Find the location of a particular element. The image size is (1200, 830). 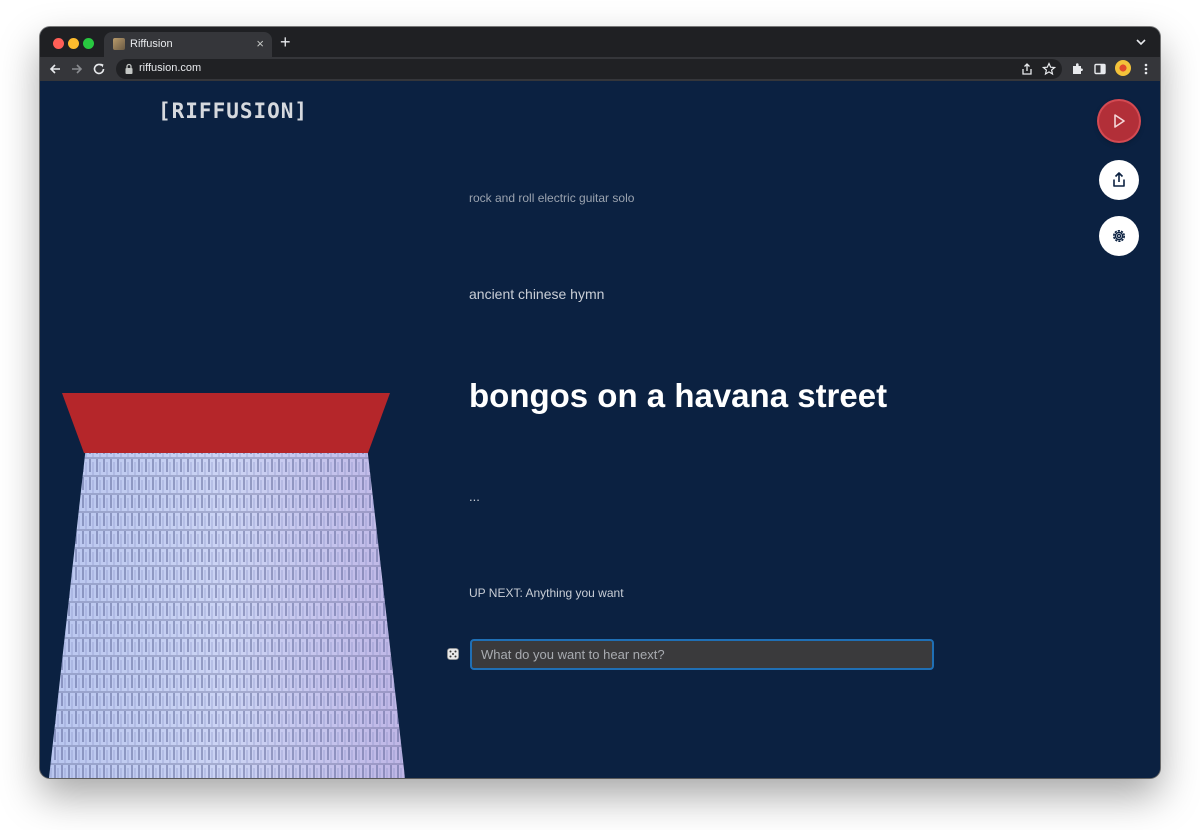

address-bar: riffusion.com is located at coordinates (589, 69).